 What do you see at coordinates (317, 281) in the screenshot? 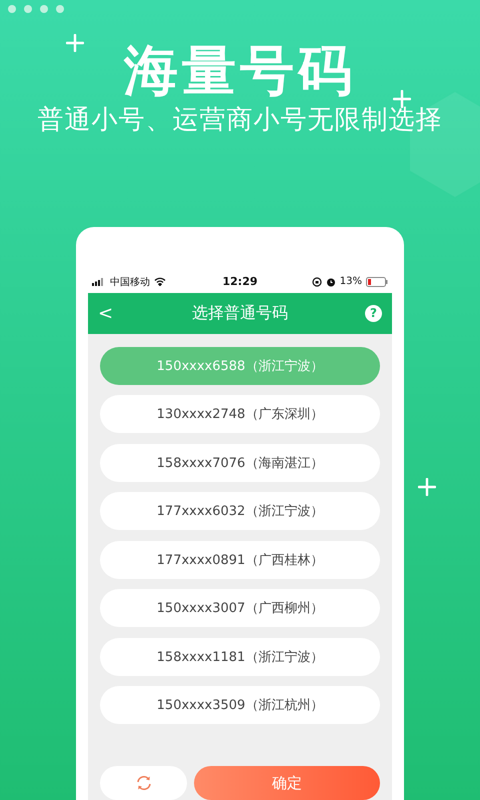
I see `lock-rotation-icon` at bounding box center [317, 281].